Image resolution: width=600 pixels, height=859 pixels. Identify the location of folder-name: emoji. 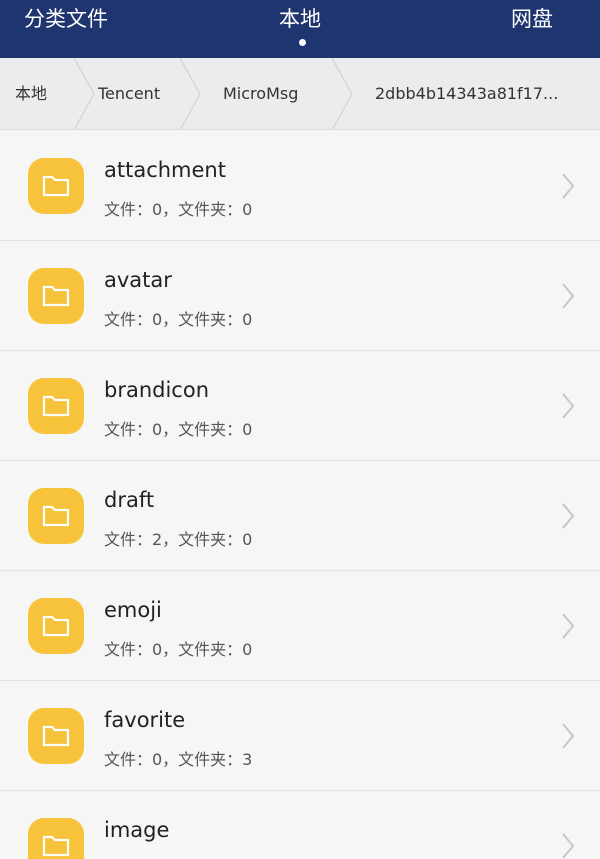
(133, 610).